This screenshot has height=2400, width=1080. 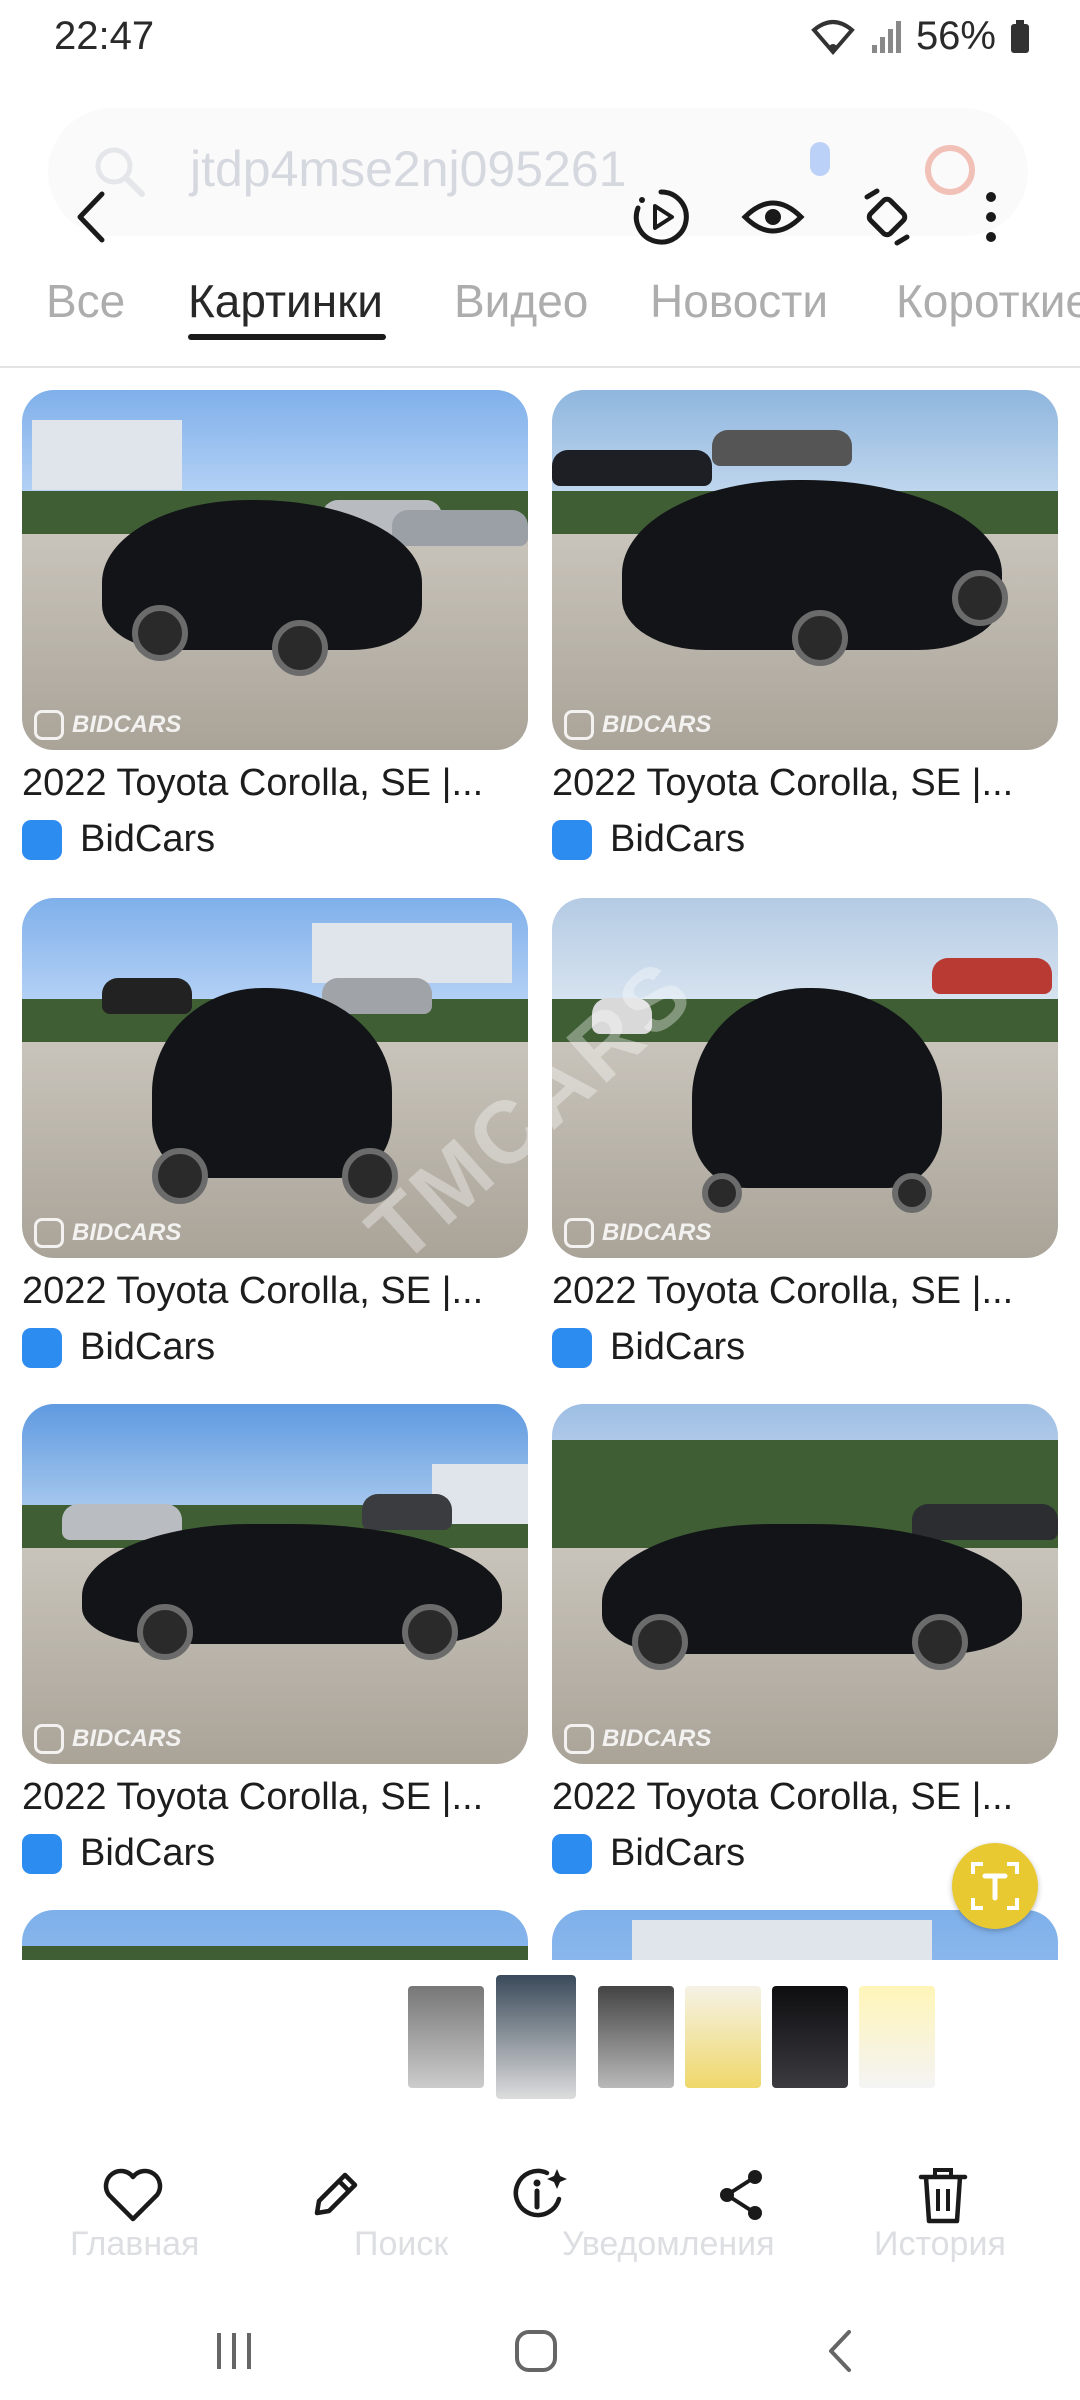 I want to click on motion-photo-icon, so click(x=661, y=217).